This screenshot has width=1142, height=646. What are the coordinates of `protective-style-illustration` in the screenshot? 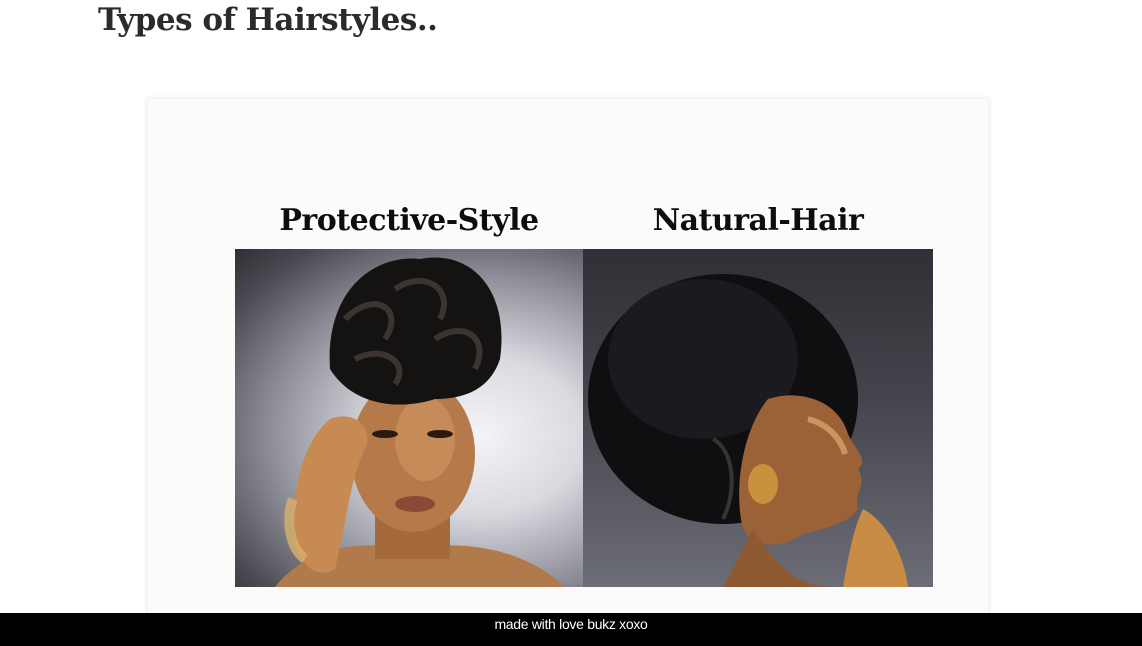 It's located at (420, 422).